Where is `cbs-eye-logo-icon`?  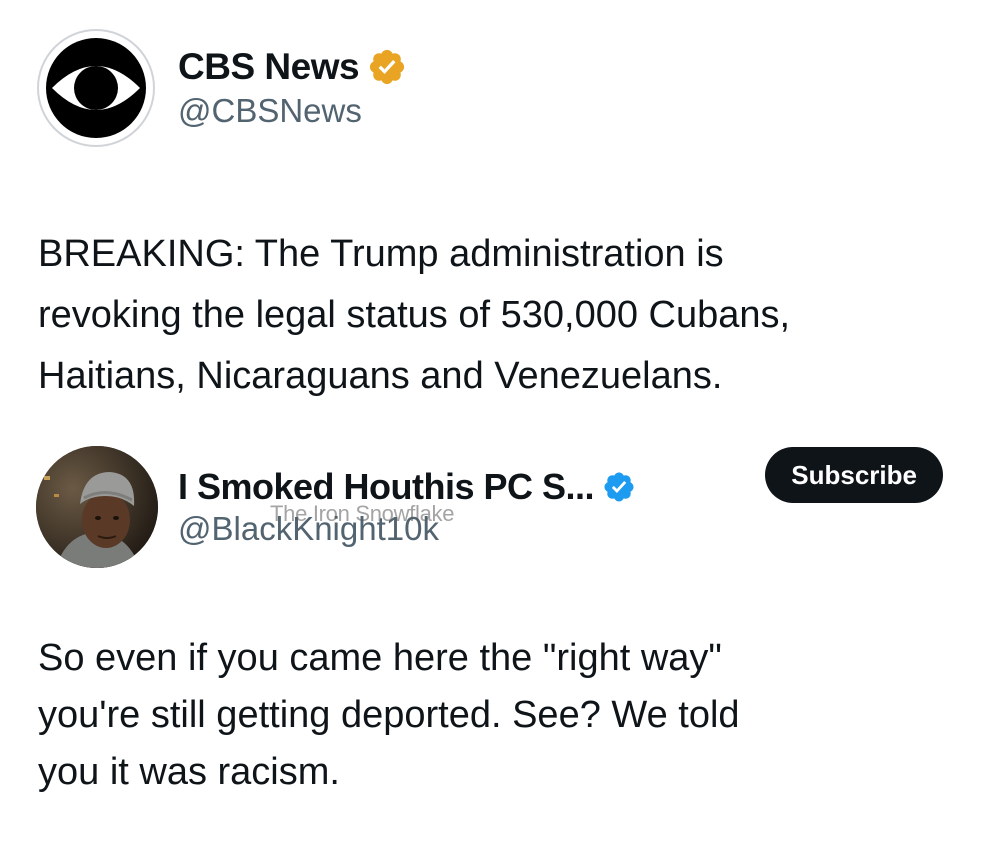
cbs-eye-logo-icon is located at coordinates (96, 88).